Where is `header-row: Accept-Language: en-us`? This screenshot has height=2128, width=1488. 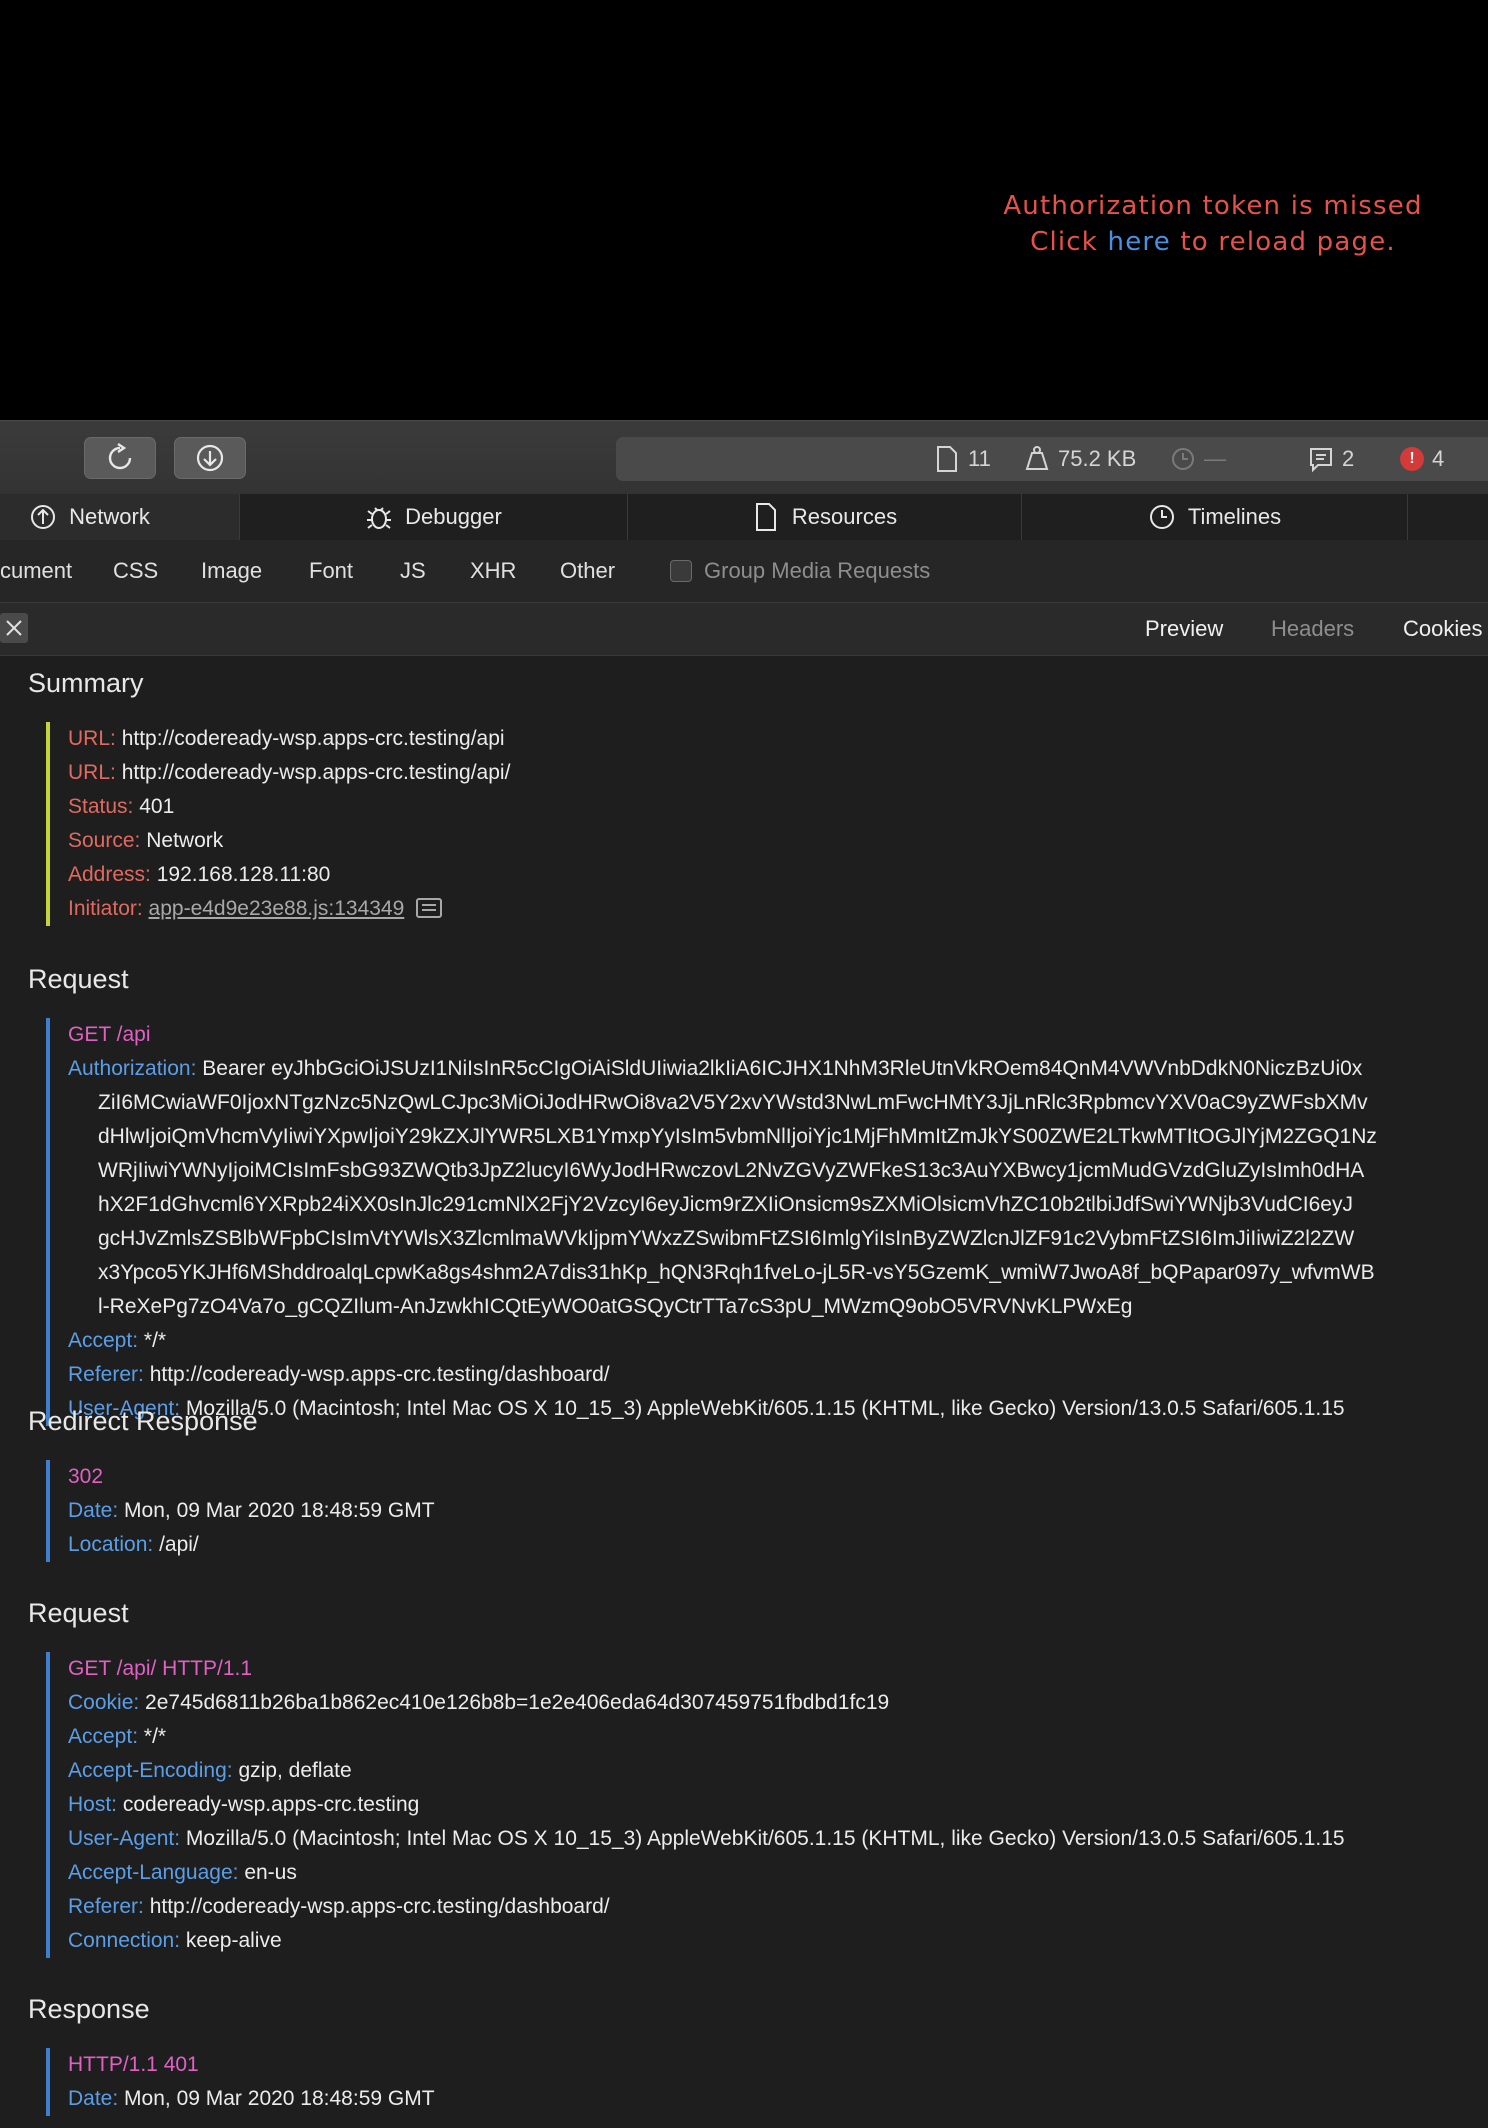 header-row: Accept-Language: en-us is located at coordinates (706, 1873).